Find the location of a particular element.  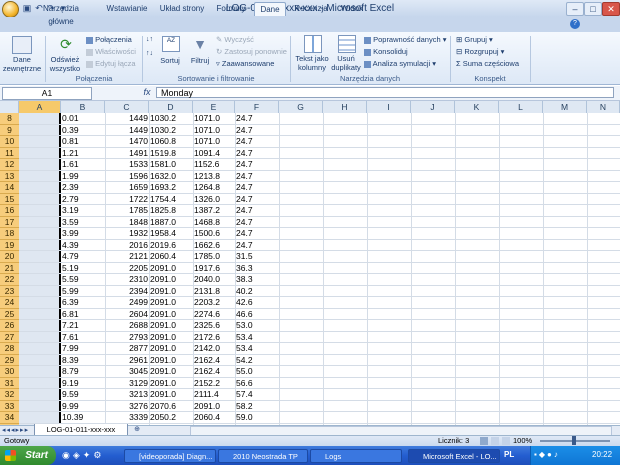

cell-e: 1785.0 is located at coordinates (214, 257).